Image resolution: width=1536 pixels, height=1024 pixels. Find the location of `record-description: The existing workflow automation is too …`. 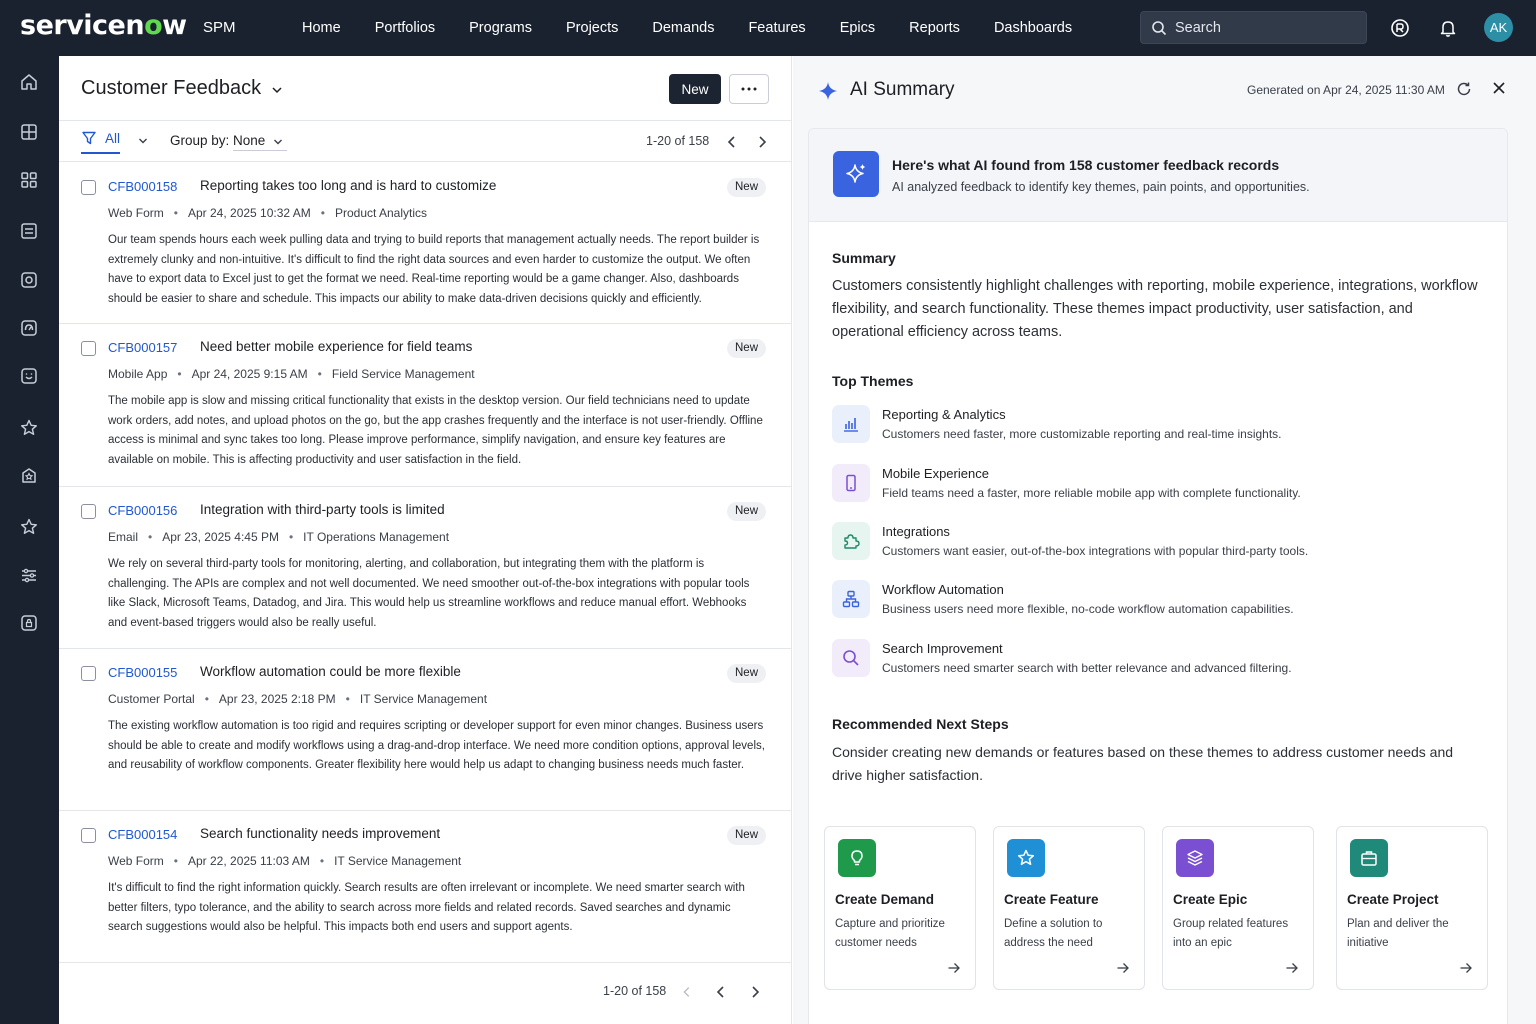

record-description: The existing workflow automation is too … is located at coordinates (436, 745).